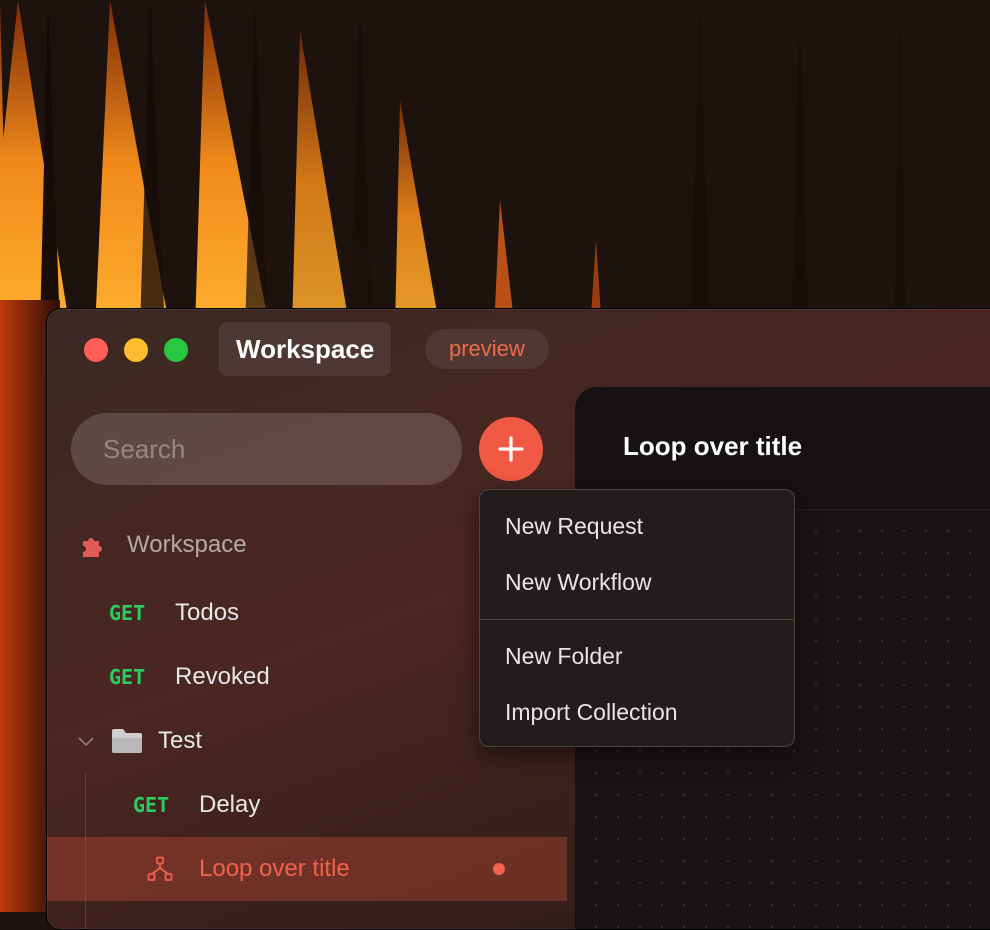 The height and width of the screenshot is (930, 990). Describe the element at coordinates (564, 656) in the screenshot. I see `menu-item-new-folder: New Folder` at that location.